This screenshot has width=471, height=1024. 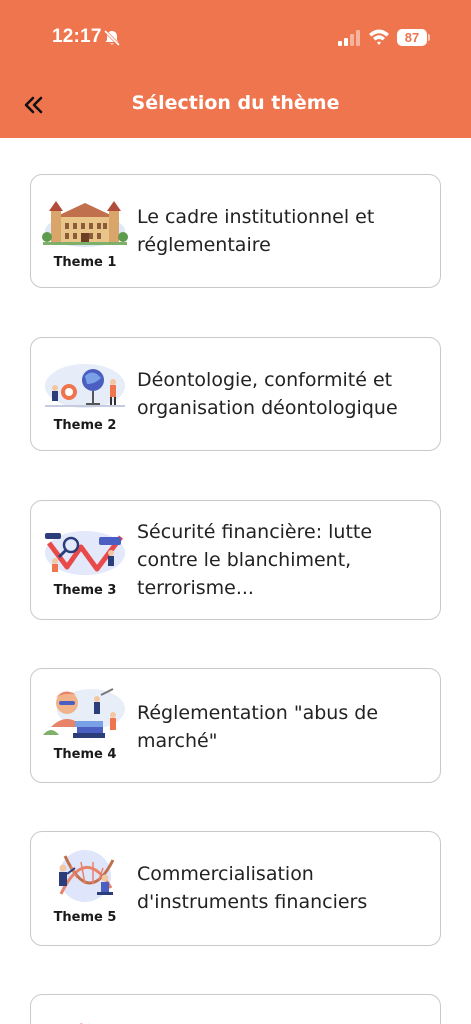 What do you see at coordinates (85, 917) in the screenshot?
I see `theme-label: Theme 5` at bounding box center [85, 917].